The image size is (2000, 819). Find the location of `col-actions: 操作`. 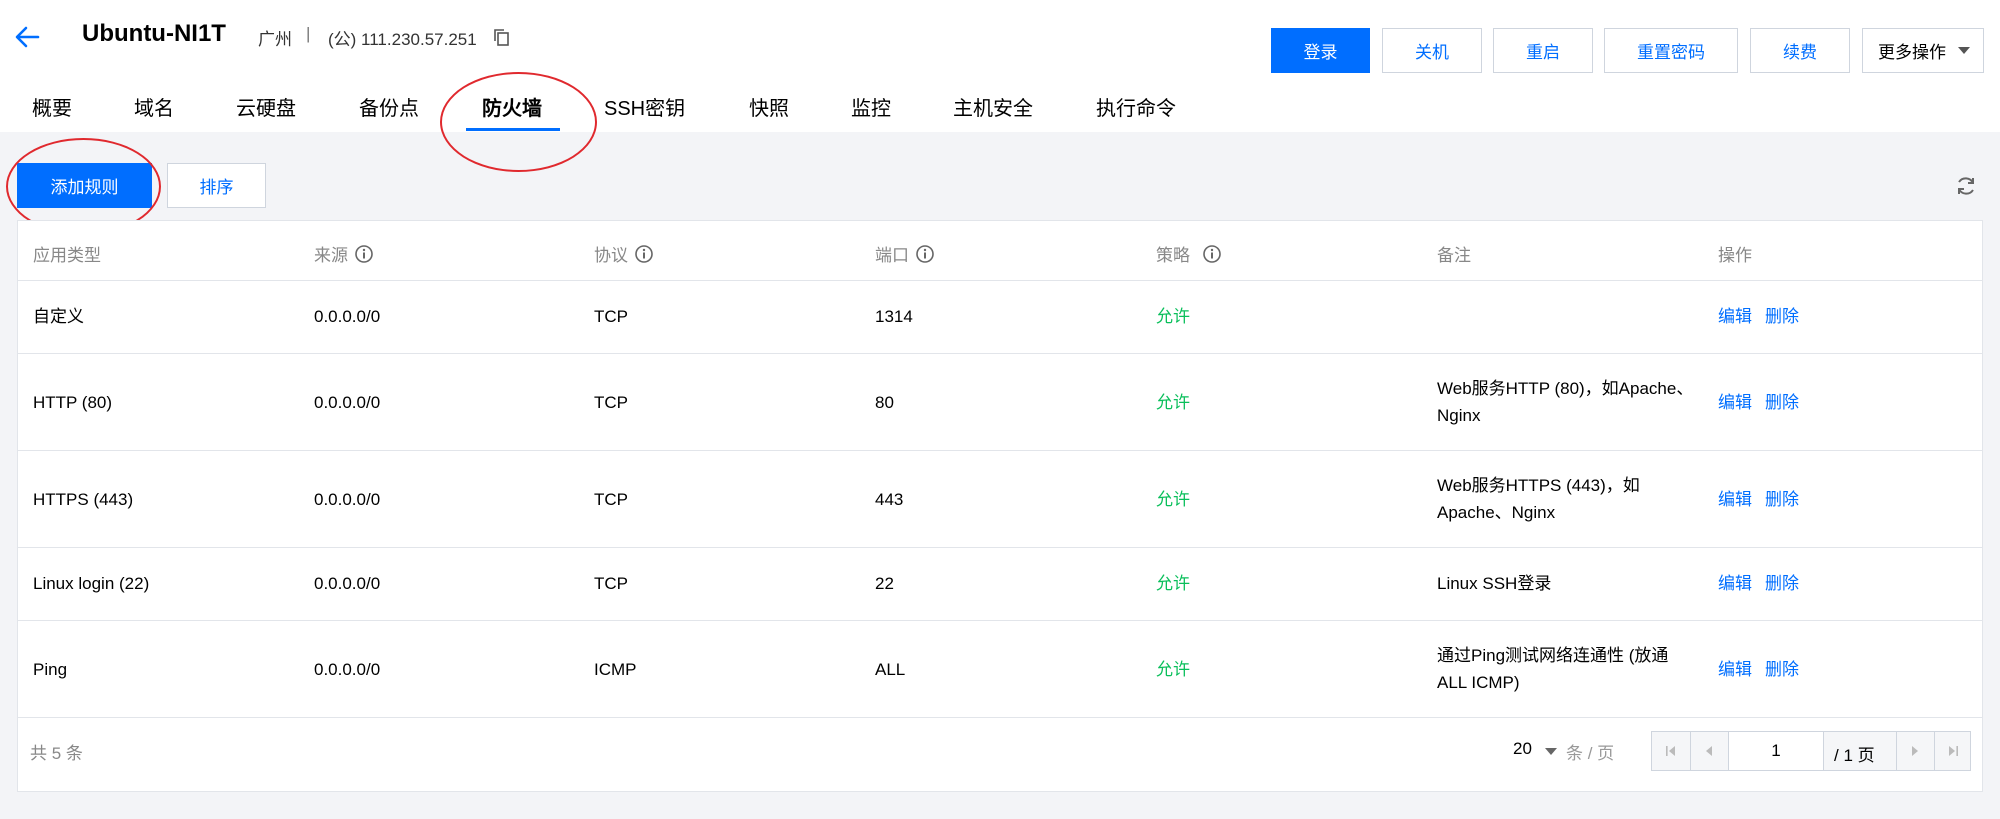

col-actions: 操作 is located at coordinates (1735, 255).